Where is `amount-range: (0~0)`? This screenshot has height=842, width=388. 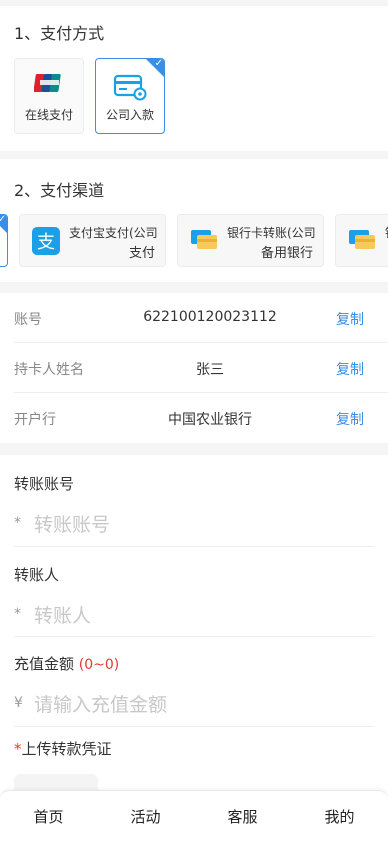
amount-range: (0~0) is located at coordinates (99, 665).